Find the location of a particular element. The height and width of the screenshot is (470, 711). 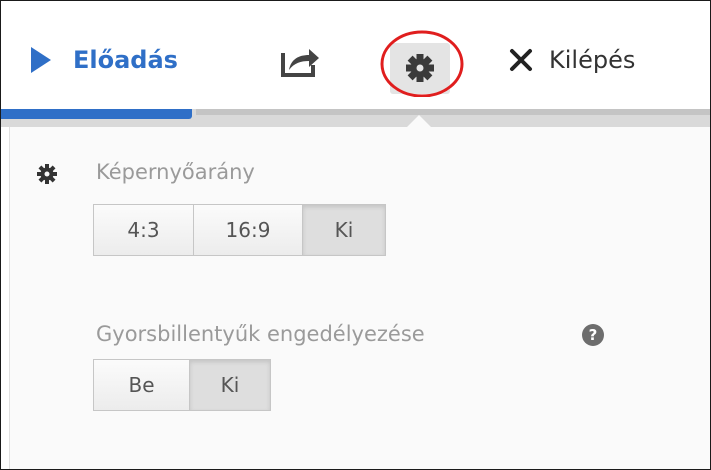

aspect-4-3-button: 4:3 is located at coordinates (143, 230).